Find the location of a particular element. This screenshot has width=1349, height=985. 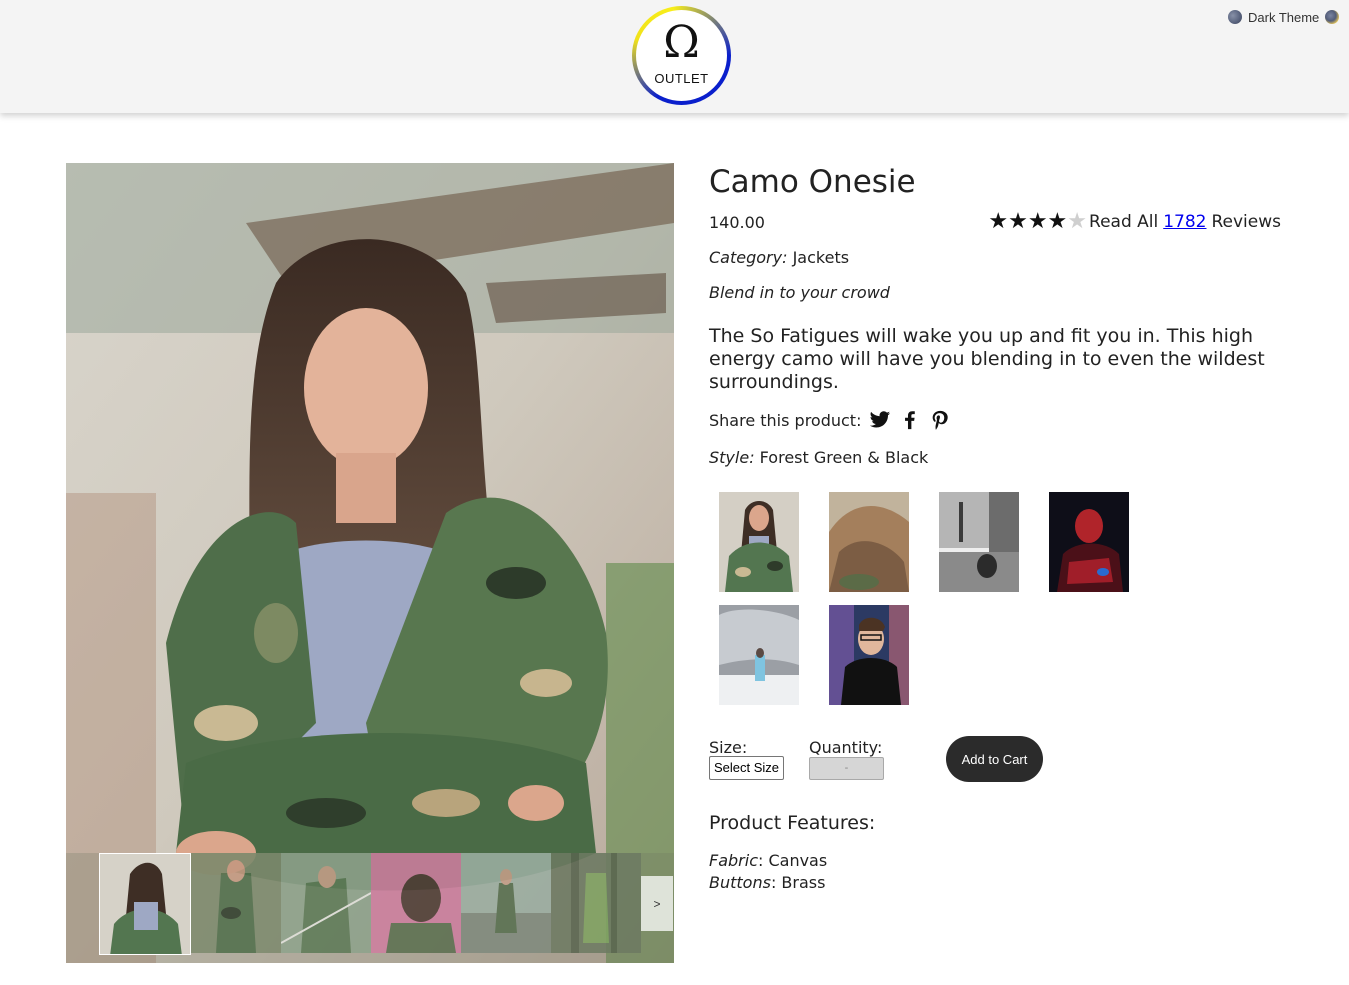

feature-name: Buttons is located at coordinates (740, 882).